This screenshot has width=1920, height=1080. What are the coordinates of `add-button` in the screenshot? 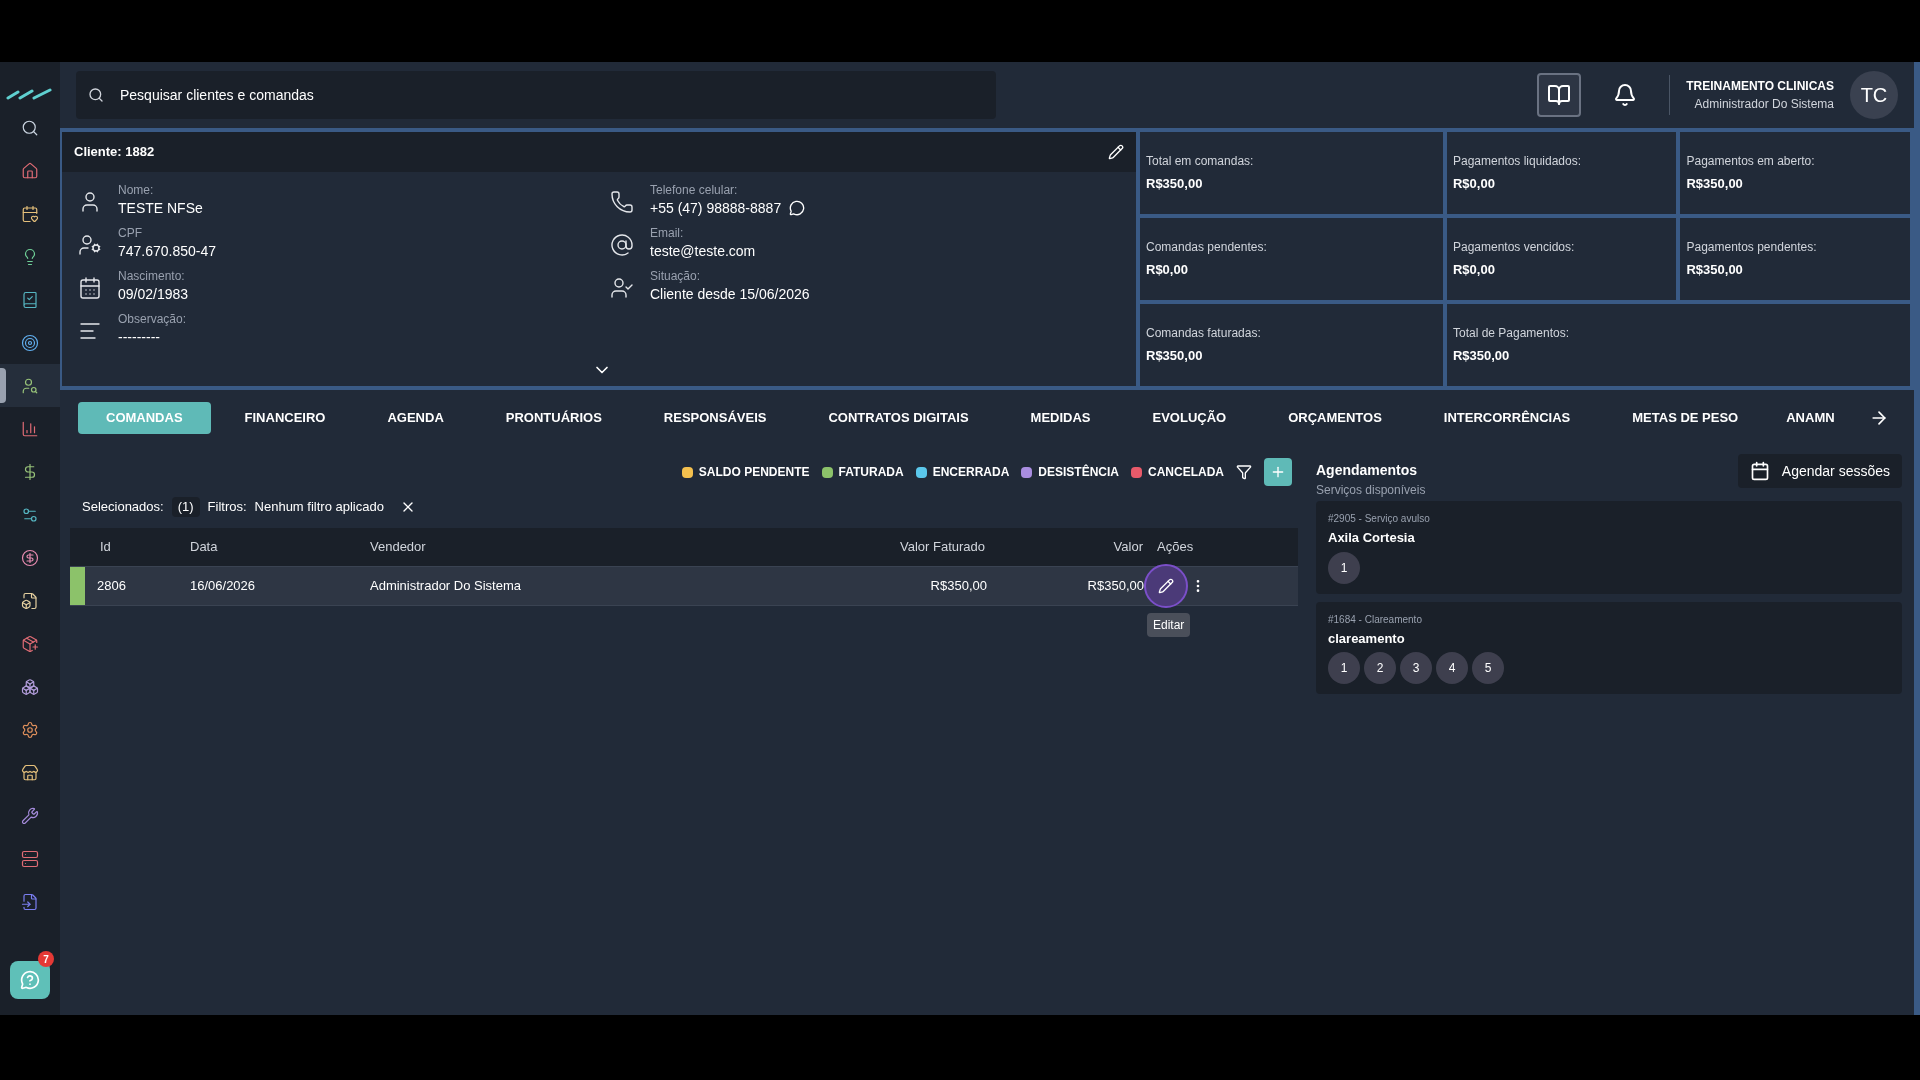 It's located at (1278, 472).